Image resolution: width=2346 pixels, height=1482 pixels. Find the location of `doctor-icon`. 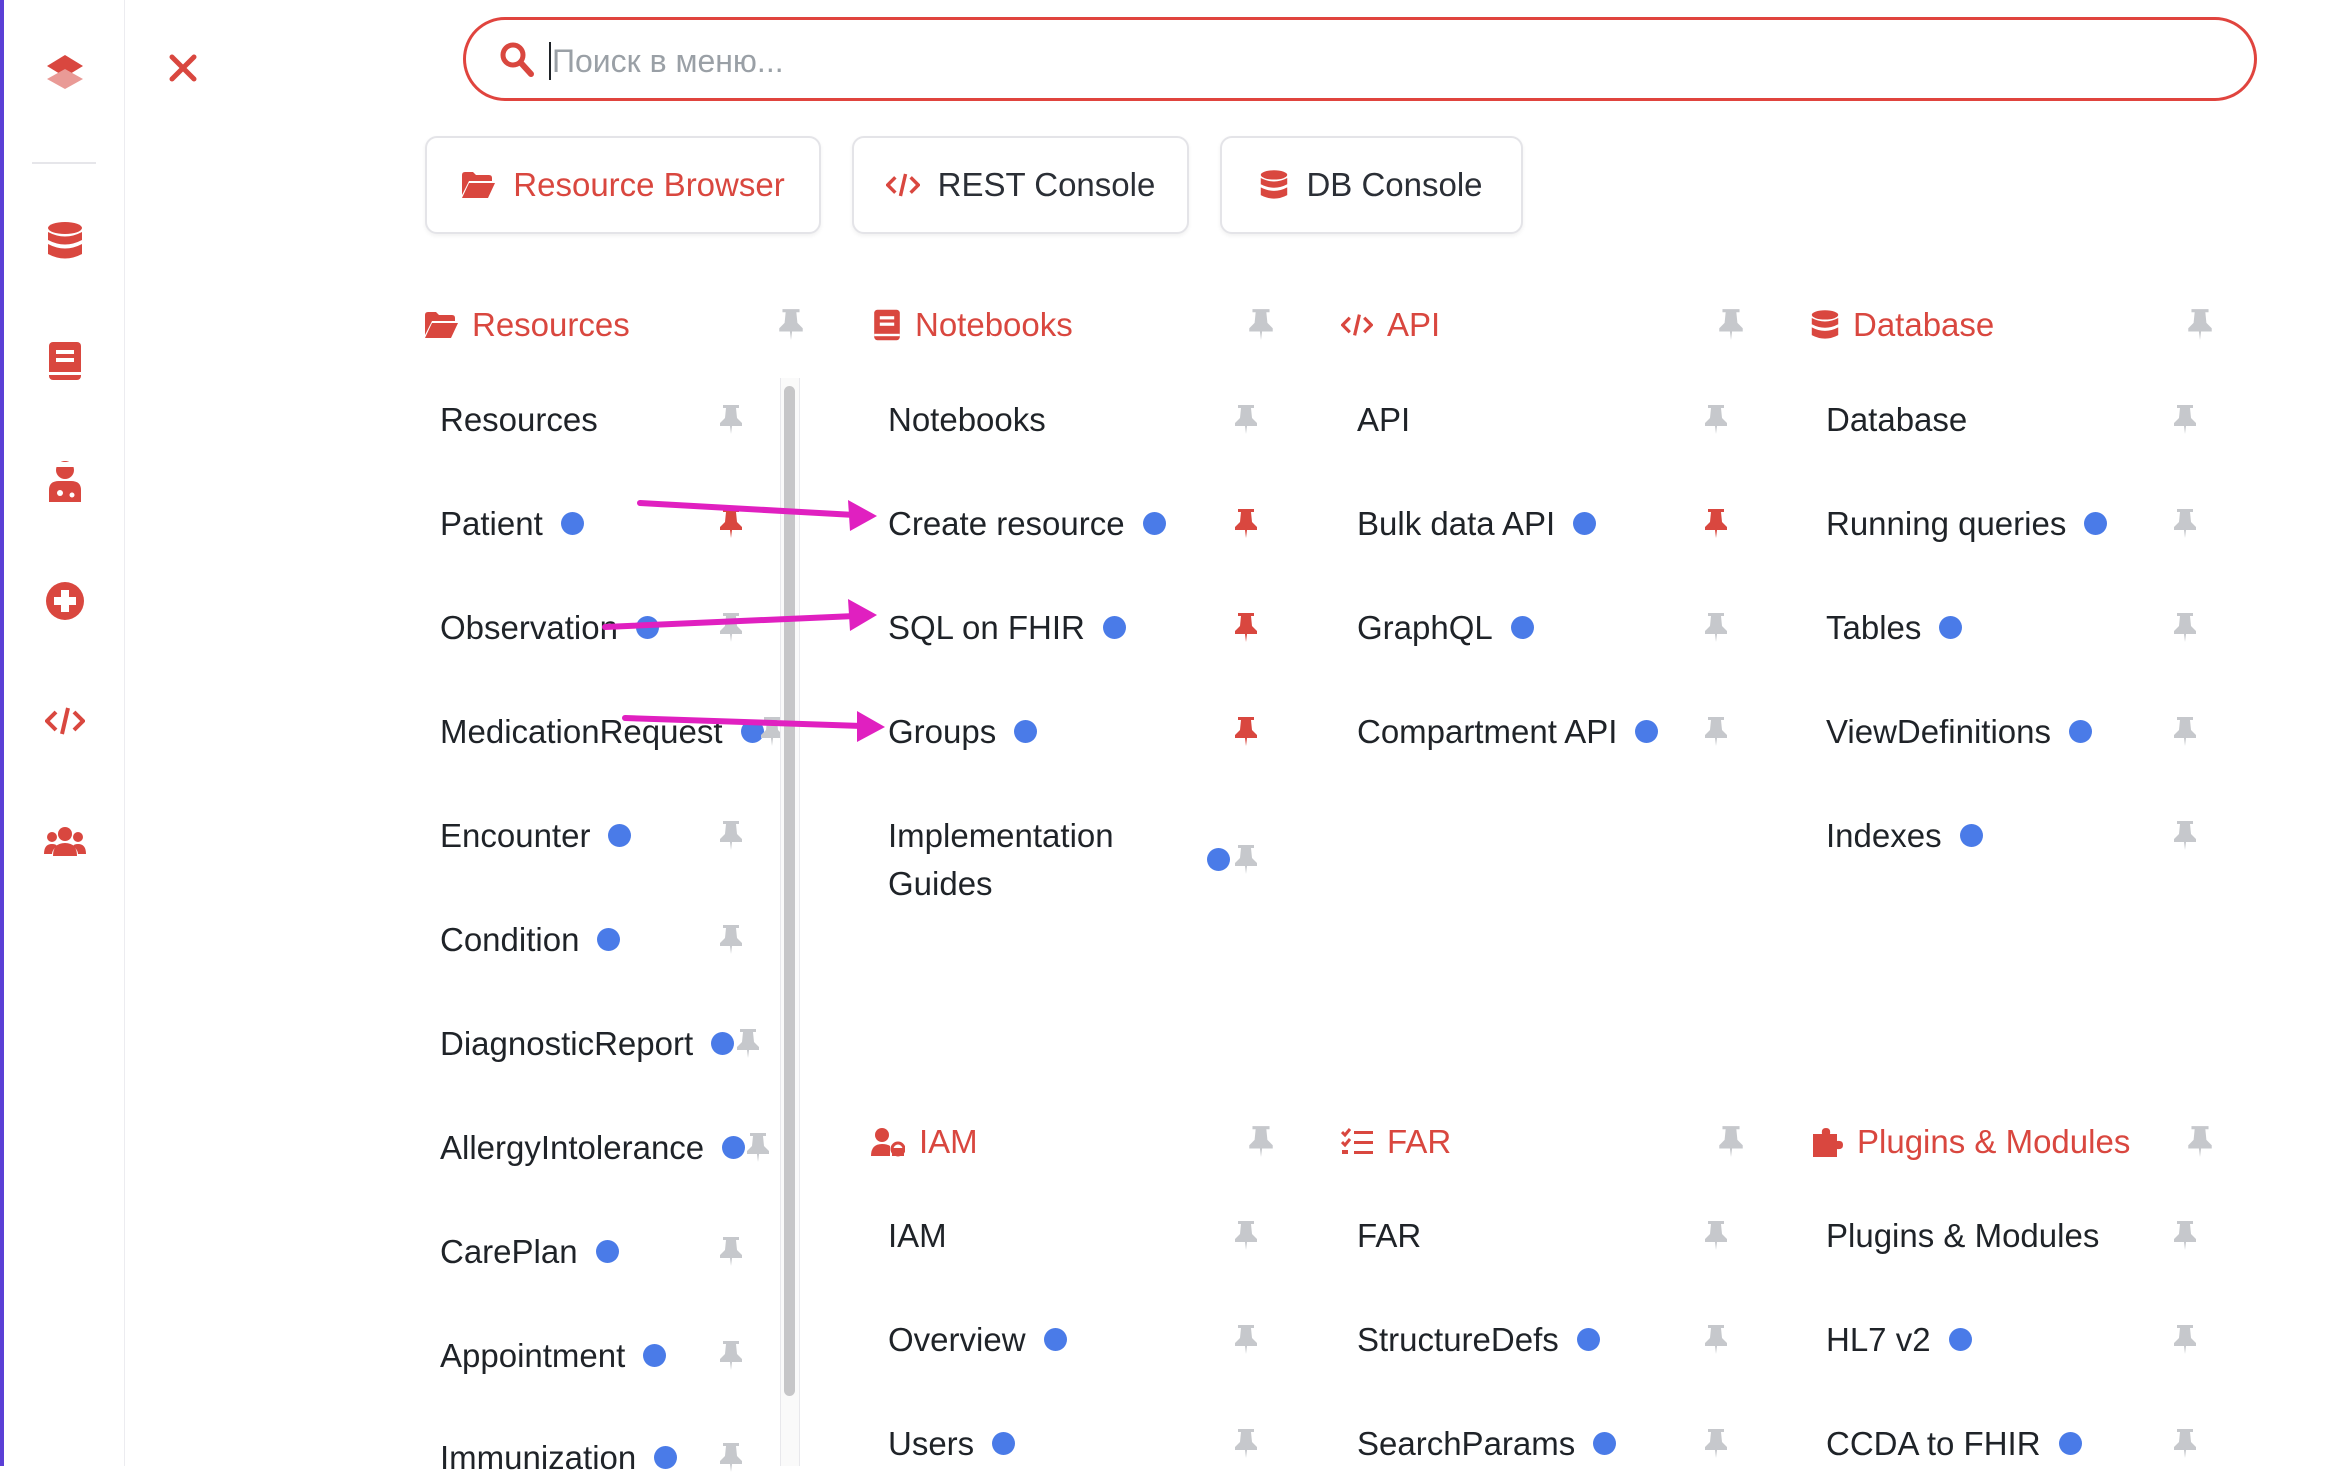

doctor-icon is located at coordinates (65, 481).